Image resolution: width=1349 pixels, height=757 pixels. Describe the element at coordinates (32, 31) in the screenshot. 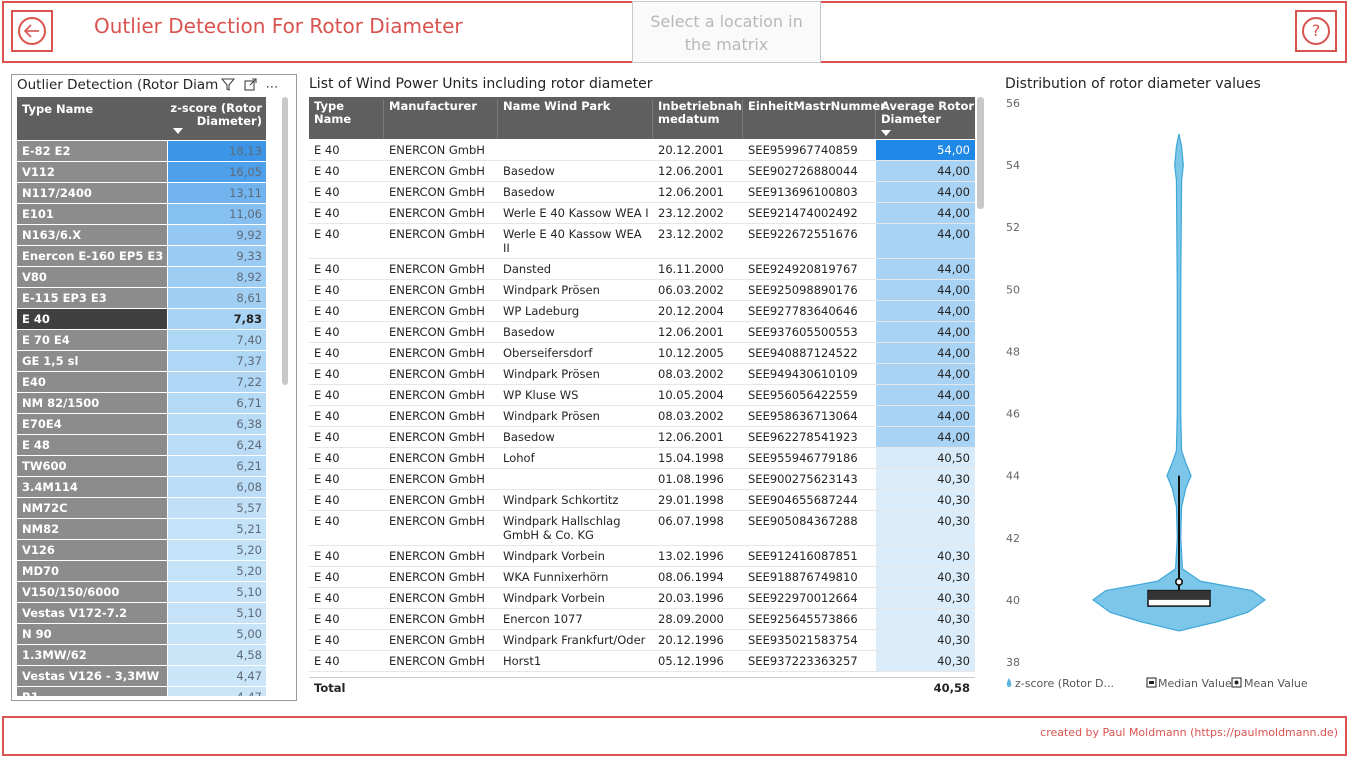

I see `back-button` at that location.